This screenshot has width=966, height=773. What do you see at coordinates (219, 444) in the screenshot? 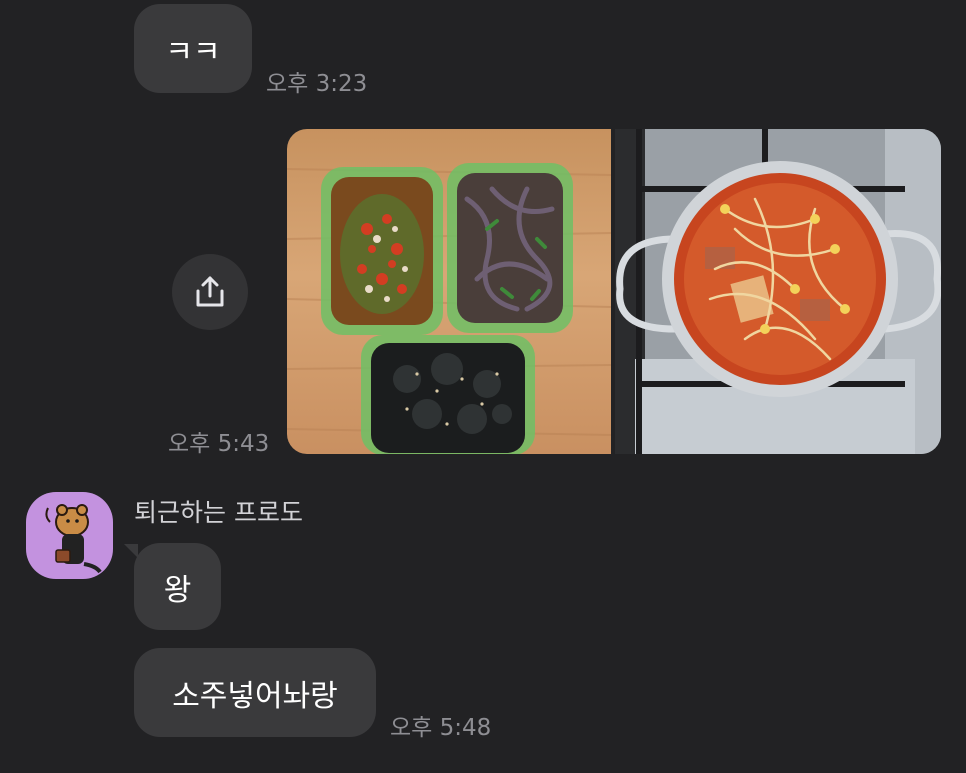
I see `photo-timestamp: 오후 5:43` at bounding box center [219, 444].